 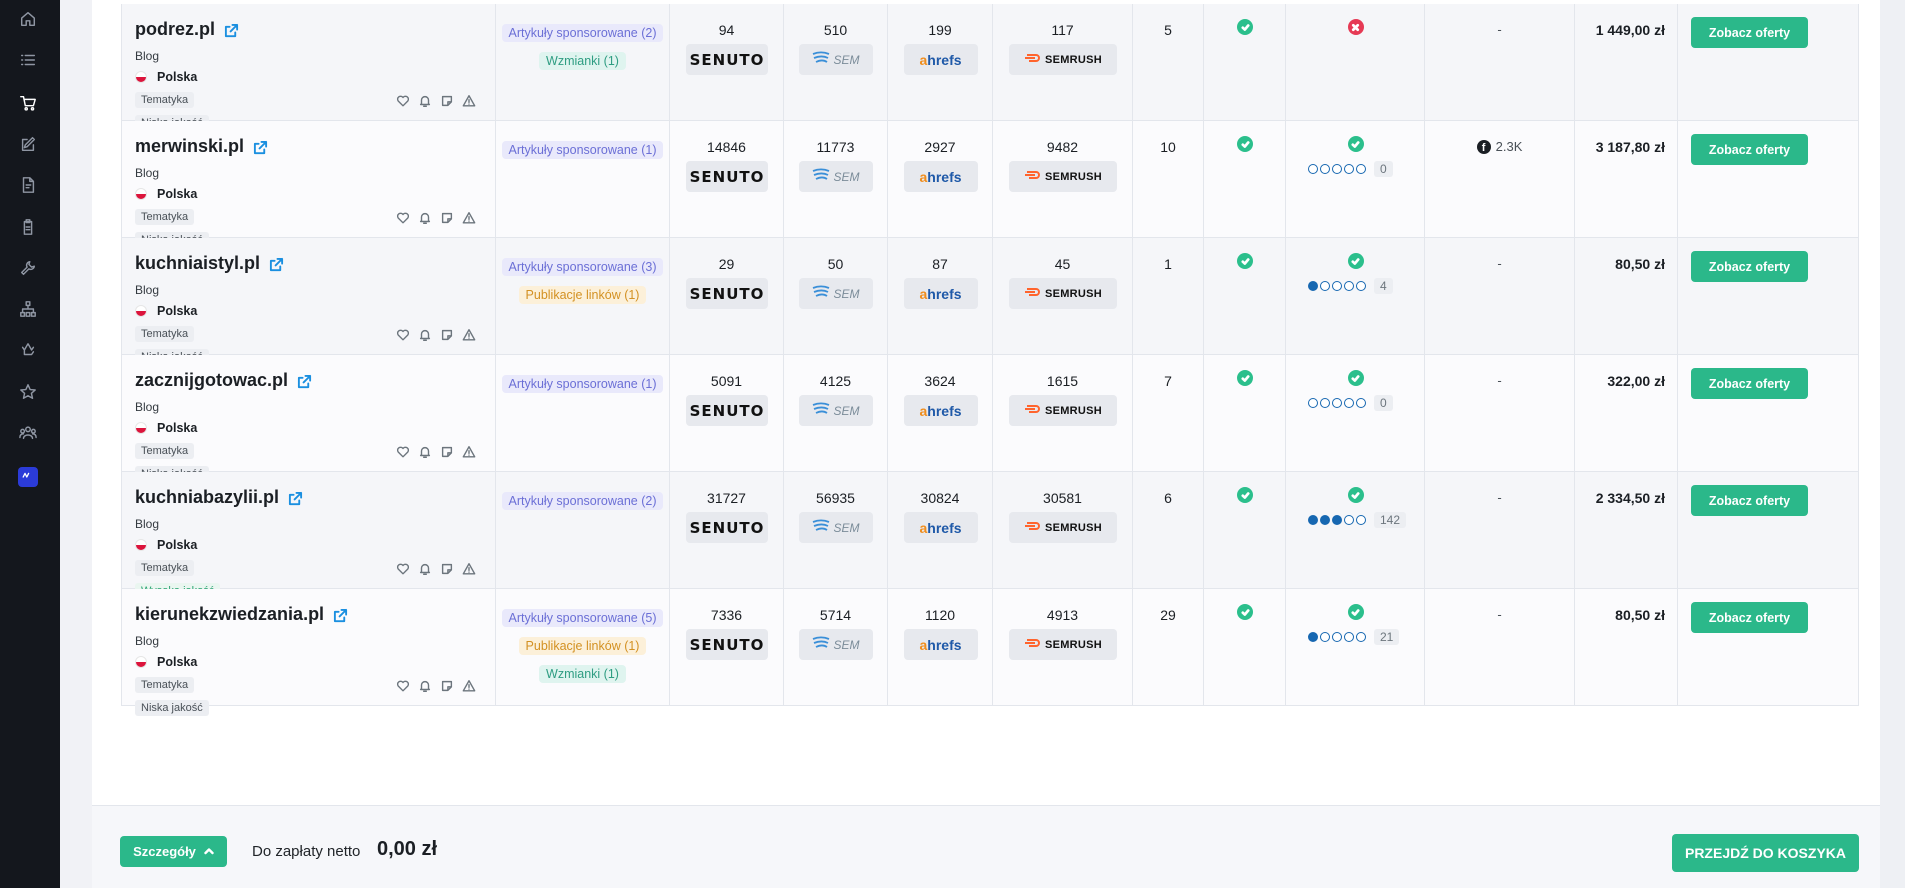 I want to click on brand-logo-icon, so click(x=28, y=477).